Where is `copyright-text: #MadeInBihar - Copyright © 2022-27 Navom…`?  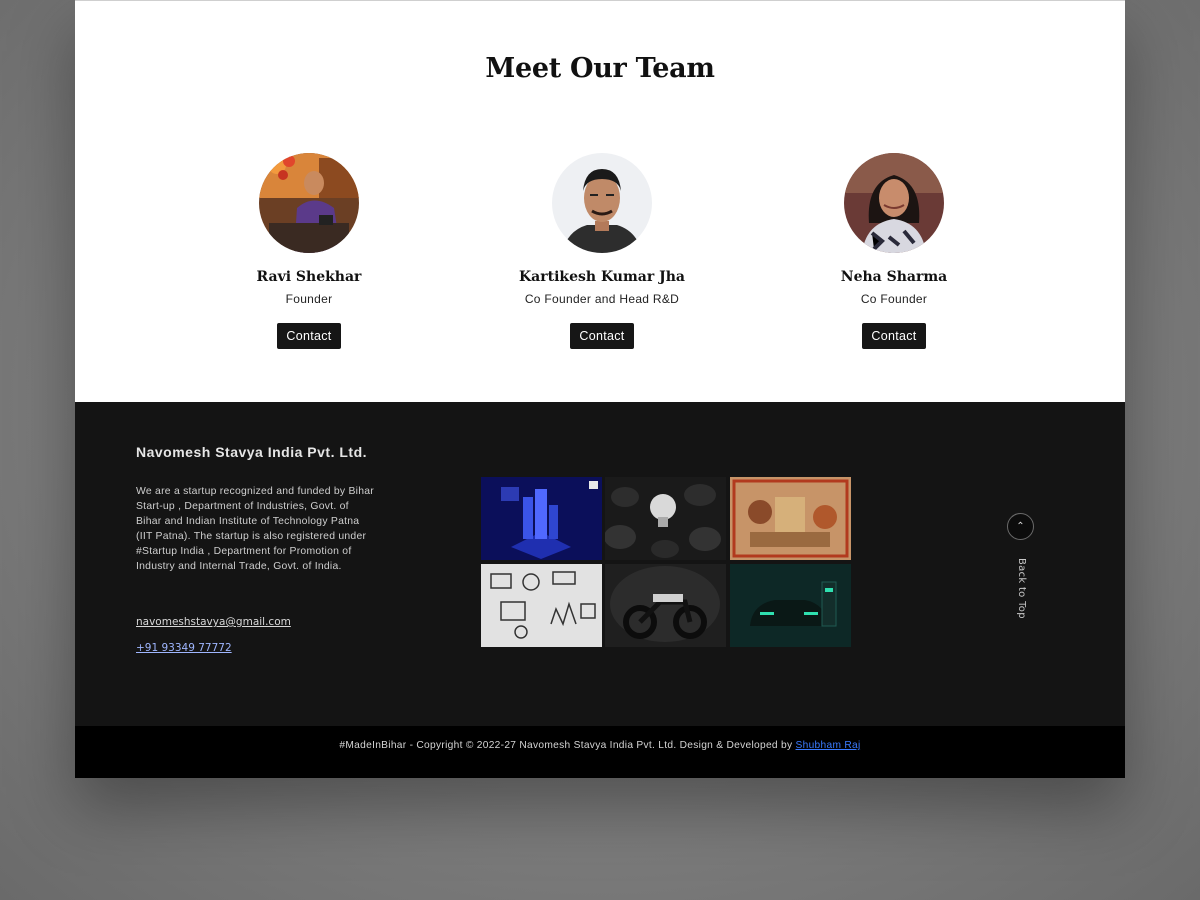 copyright-text: #MadeInBihar - Copyright © 2022-27 Navom… is located at coordinates (600, 745).